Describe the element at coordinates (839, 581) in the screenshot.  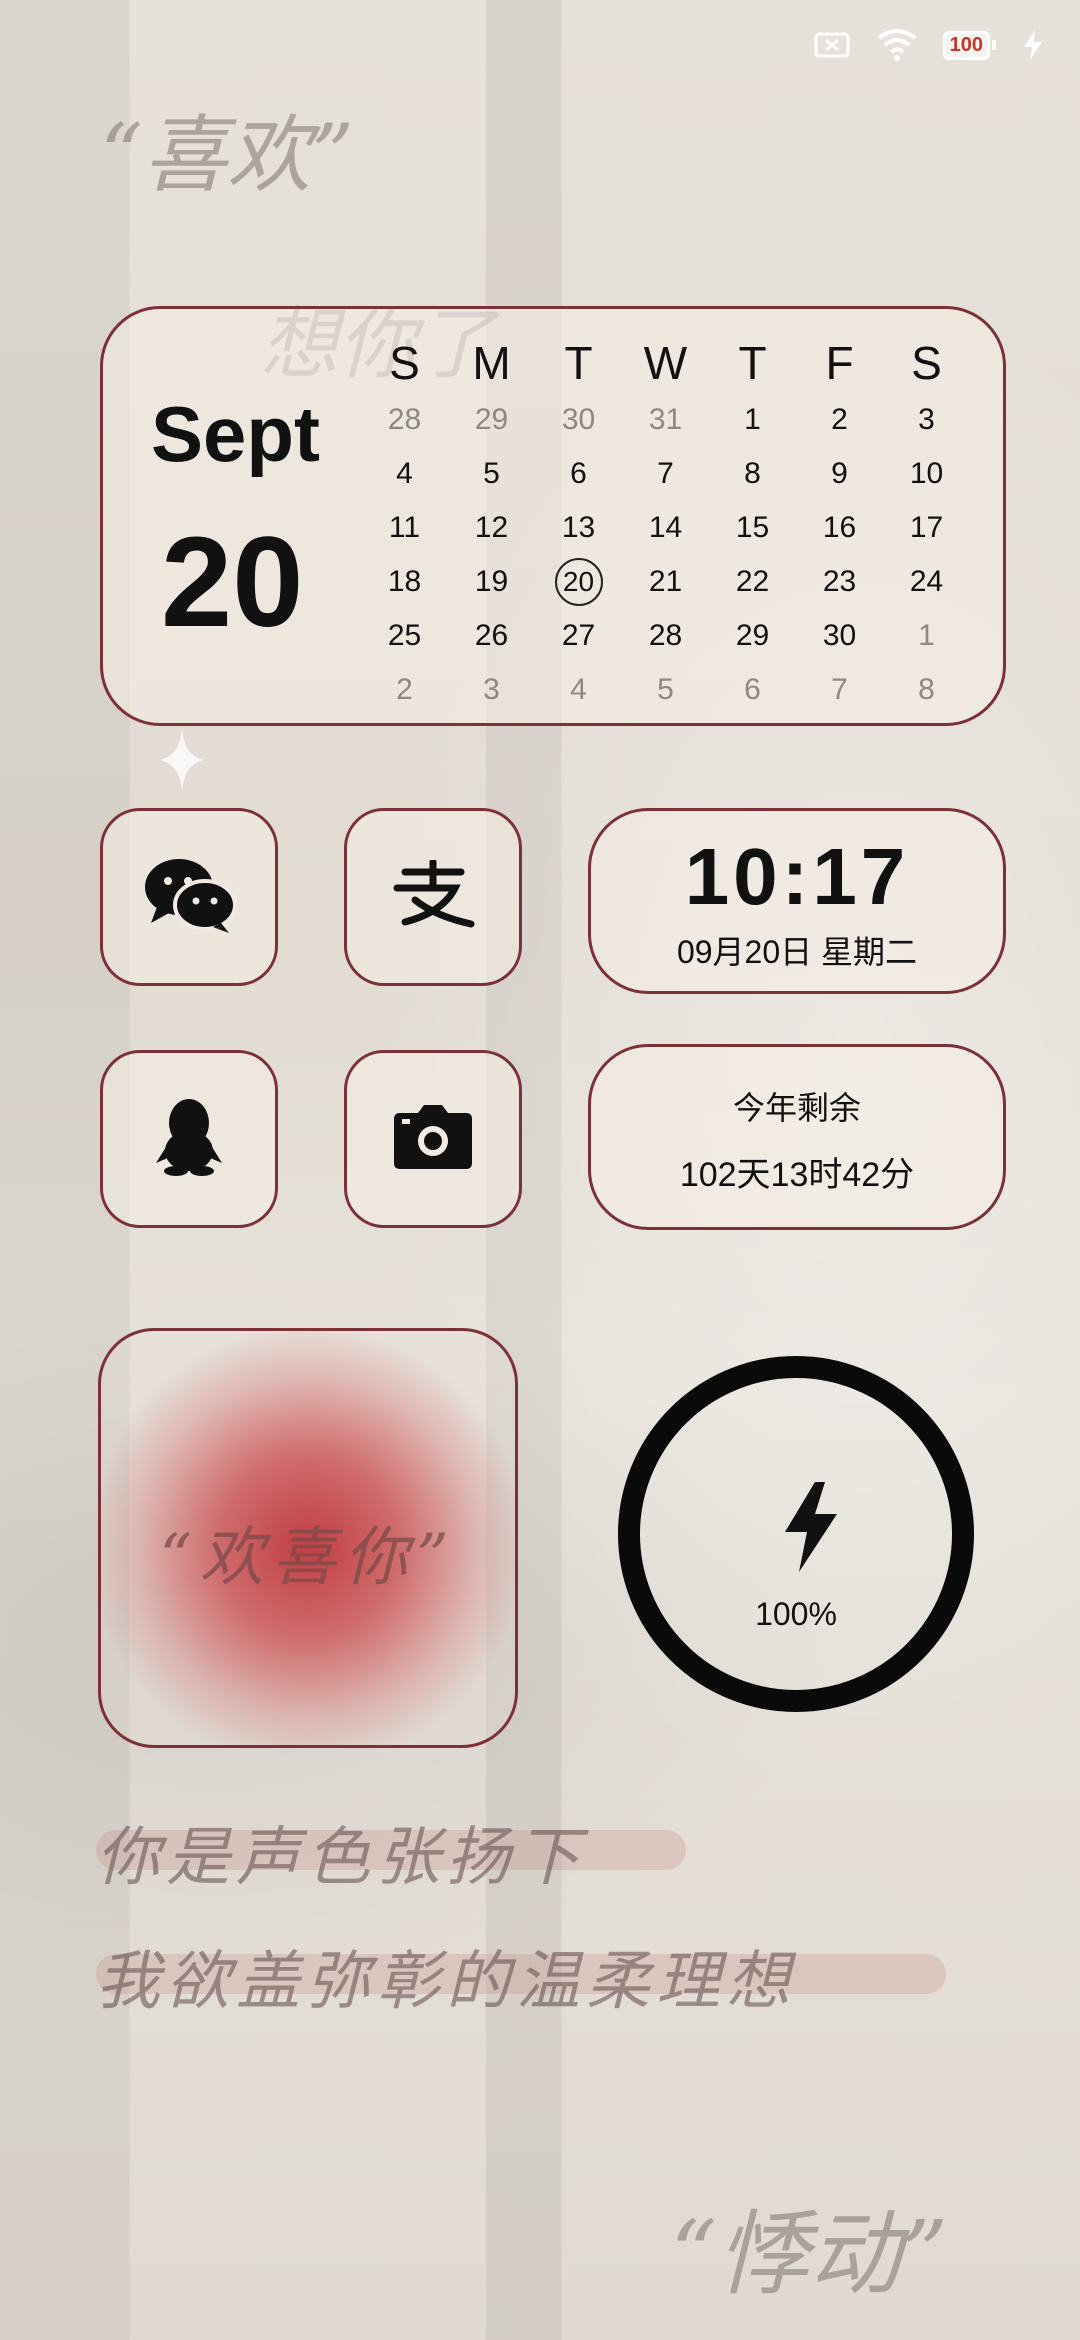
I see `date-cell: 23` at that location.